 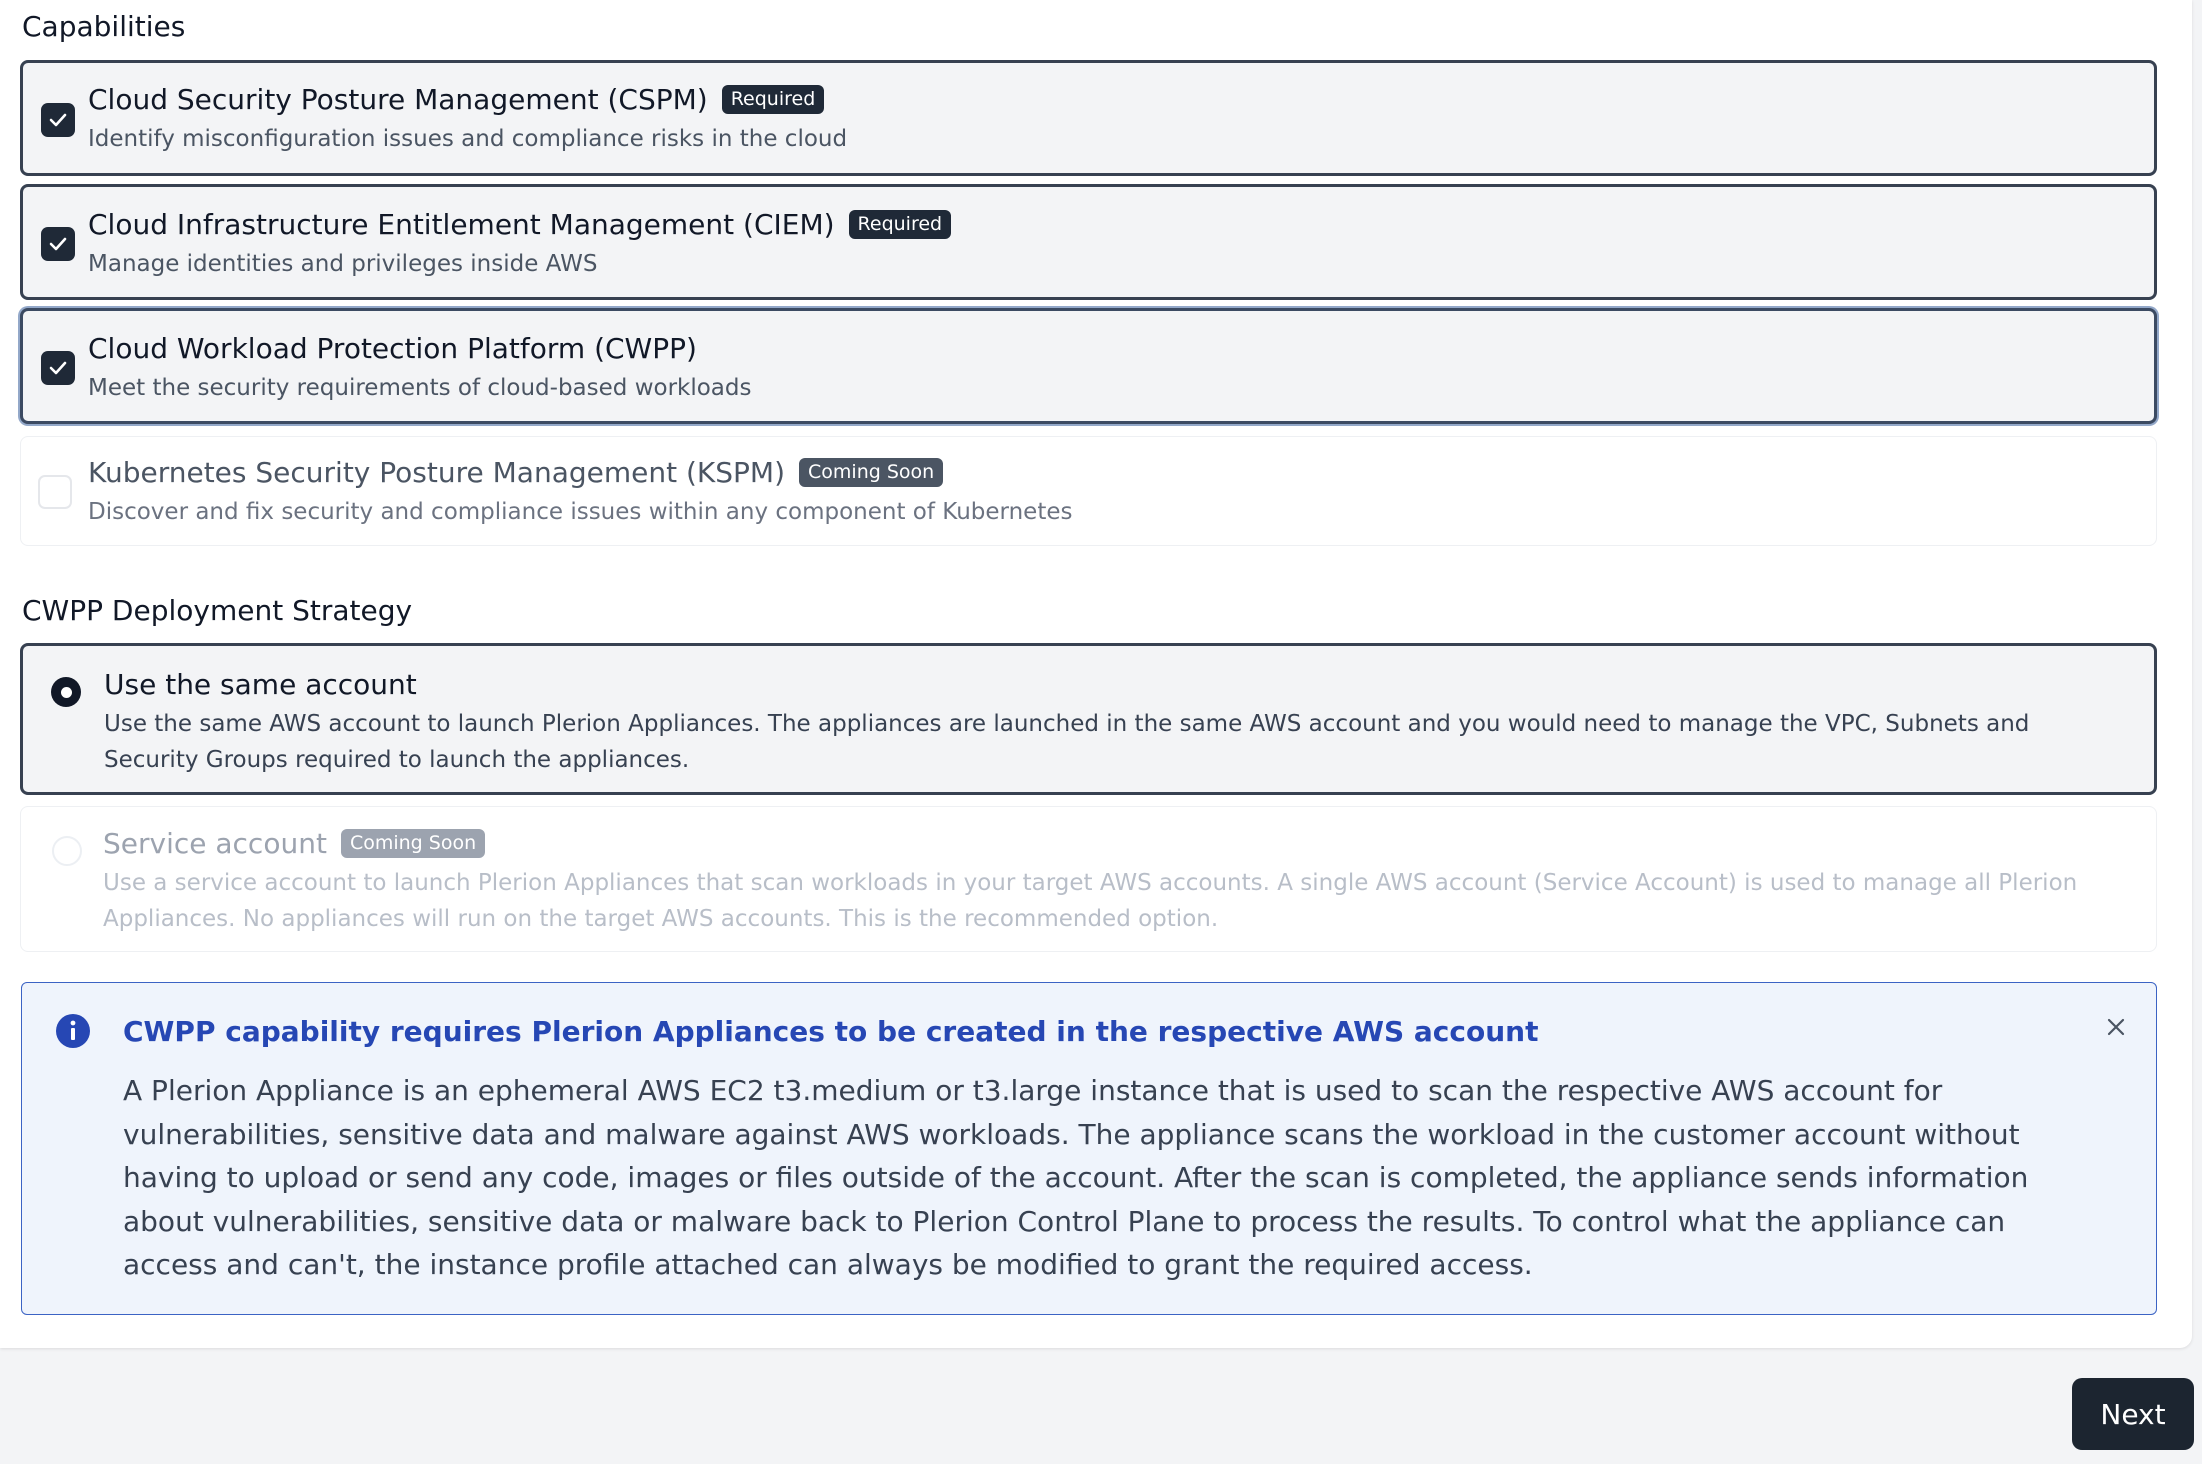 I want to click on radio-dot, so click(x=66, y=692).